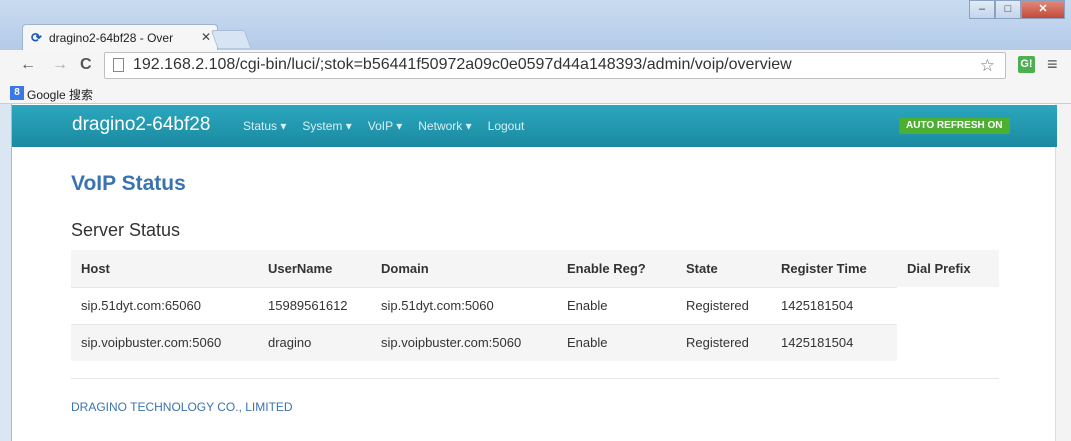  I want to click on nav-status: Status ▾, so click(264, 126).